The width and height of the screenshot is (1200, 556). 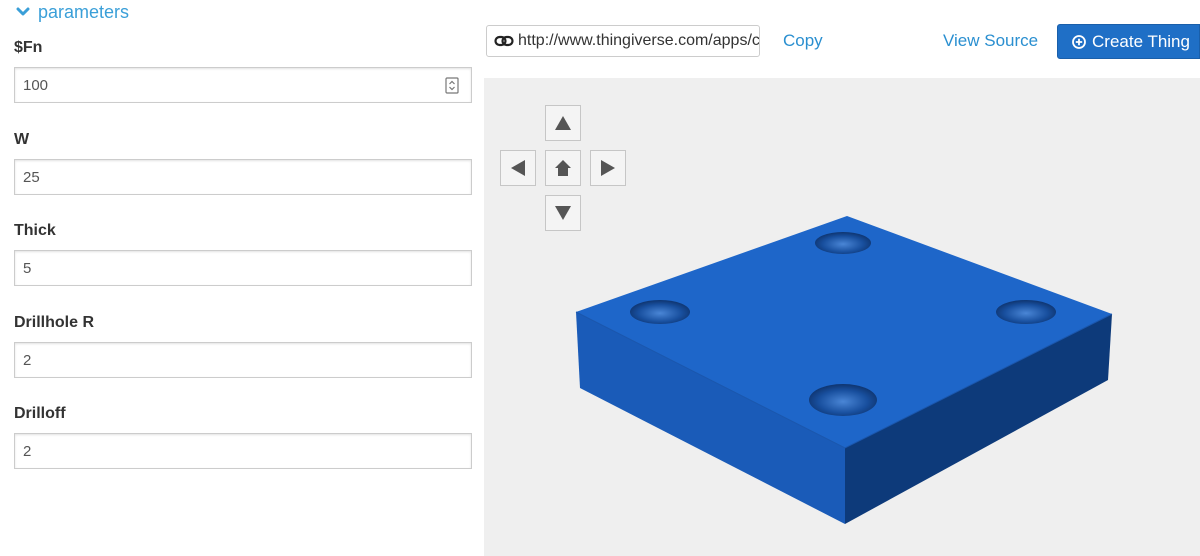 I want to click on param-label-fn: $Fn, so click(x=28, y=47).